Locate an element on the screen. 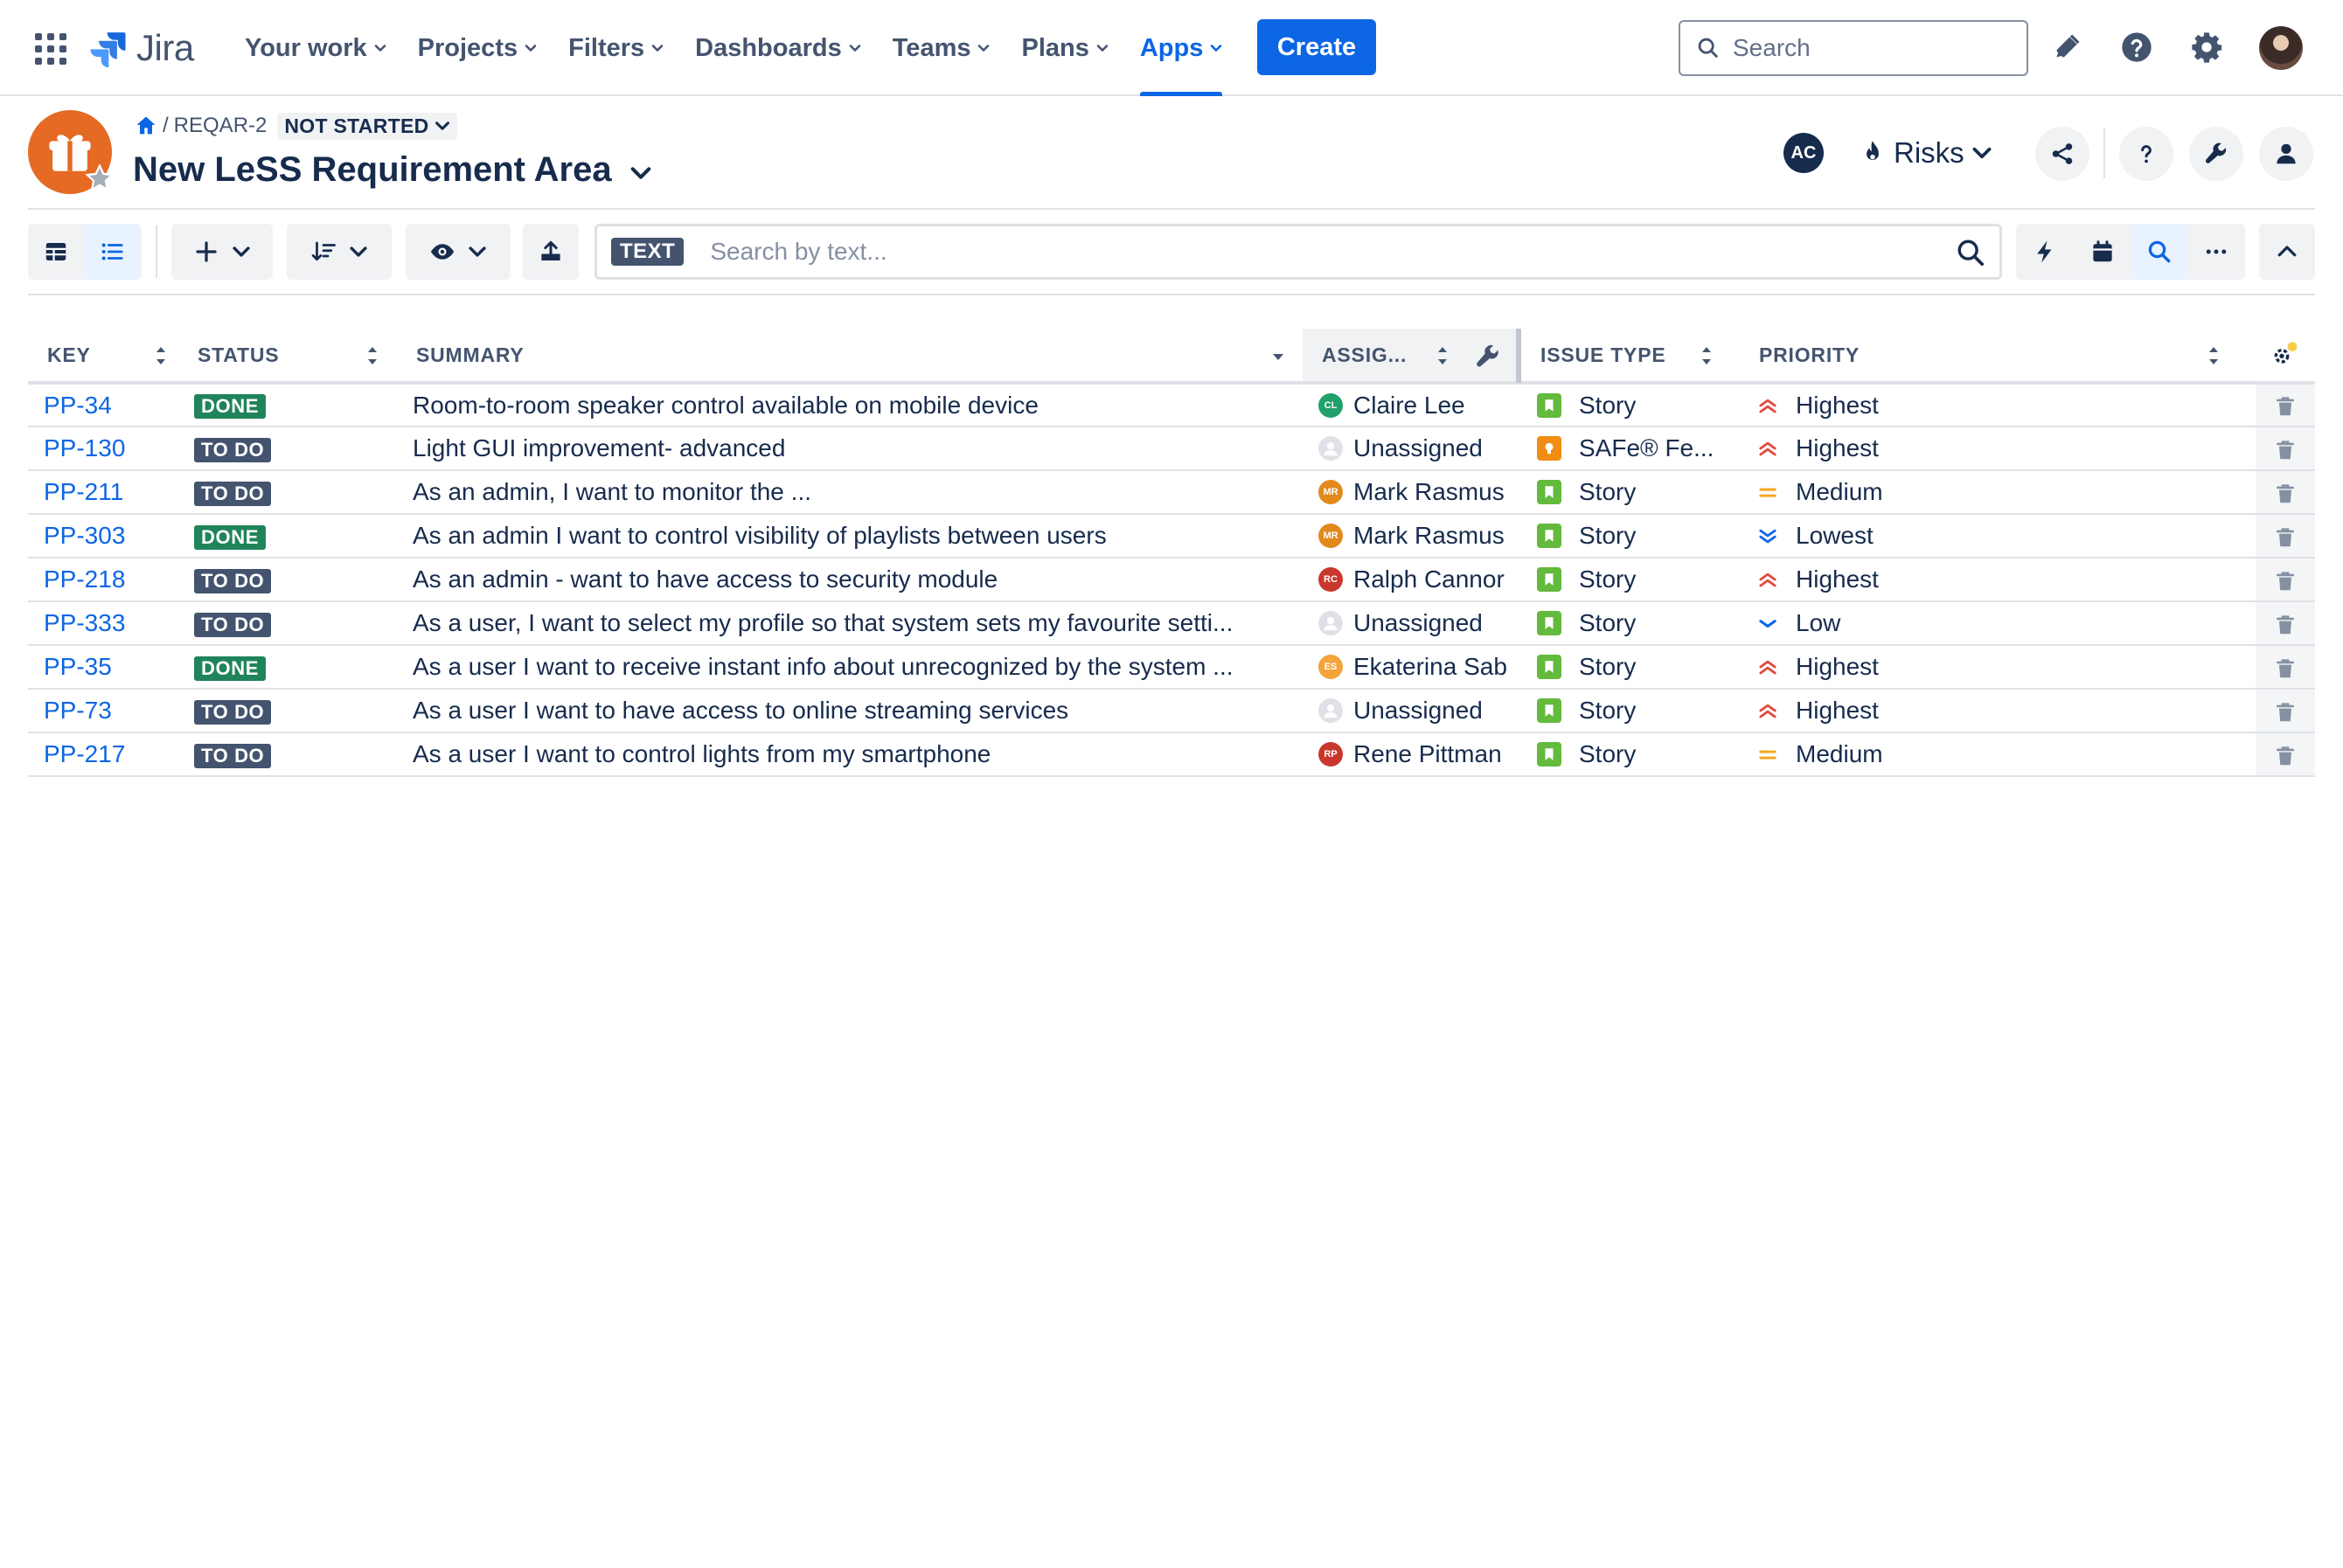 The image size is (2343, 1568). user-avatar is located at coordinates (2281, 48).